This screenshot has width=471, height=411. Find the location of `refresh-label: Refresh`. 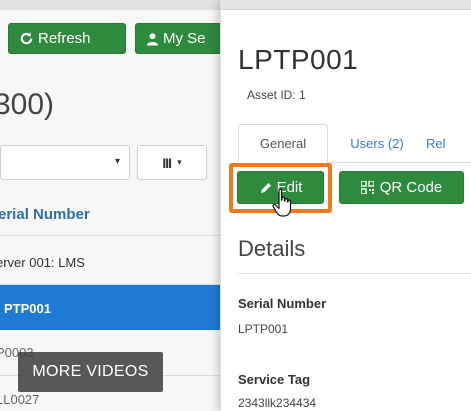

refresh-label: Refresh is located at coordinates (64, 38).